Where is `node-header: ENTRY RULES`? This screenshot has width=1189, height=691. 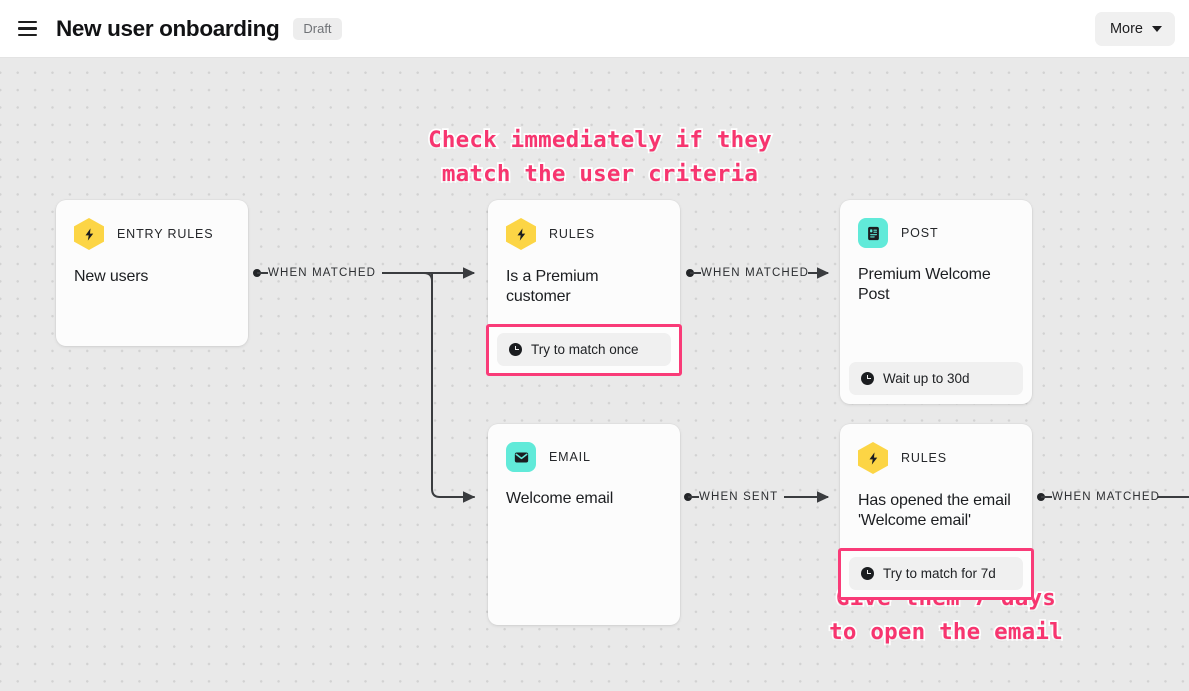
node-header: ENTRY RULES is located at coordinates (152, 234).